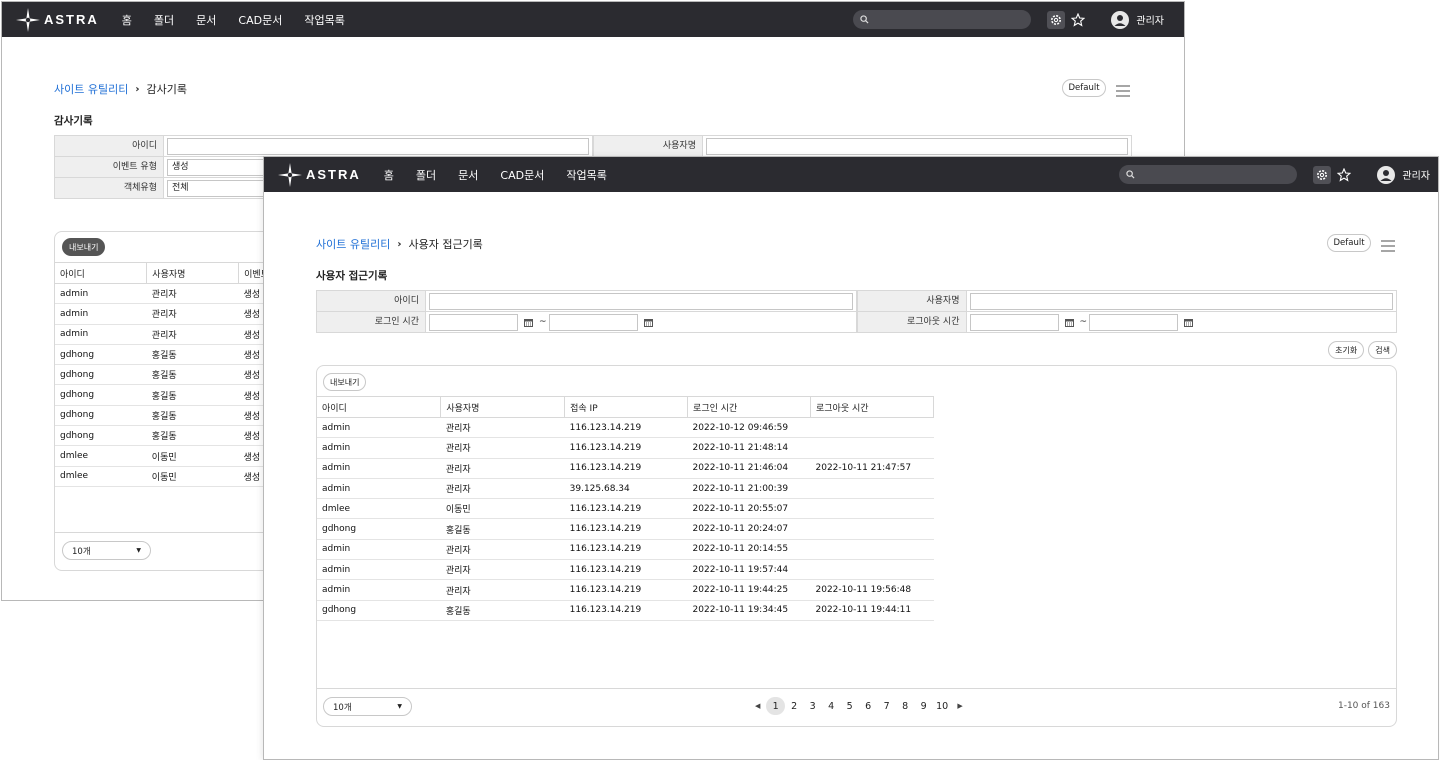 The width and height of the screenshot is (1440, 760). I want to click on column-header-login-time: 로그인 시간, so click(749, 407).